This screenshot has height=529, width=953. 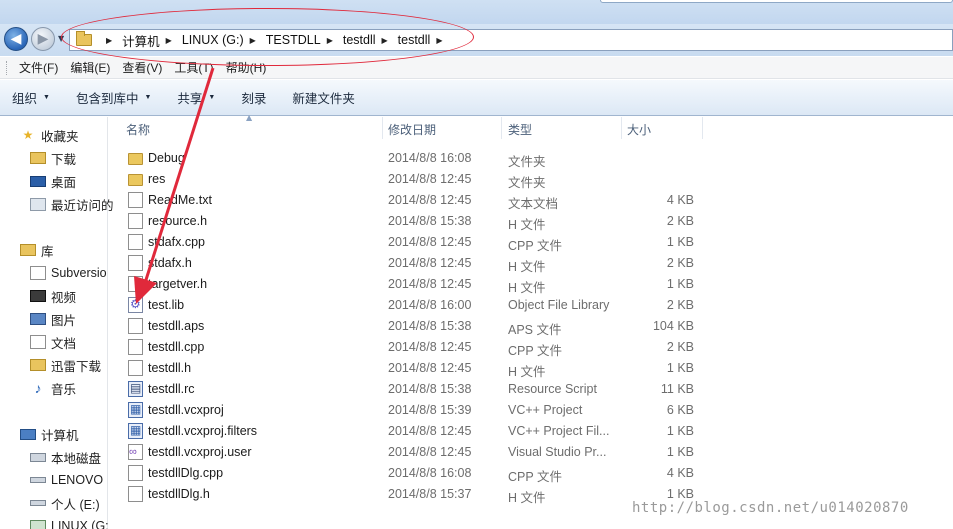 I want to click on organize-label: 组织, so click(x=25, y=99).